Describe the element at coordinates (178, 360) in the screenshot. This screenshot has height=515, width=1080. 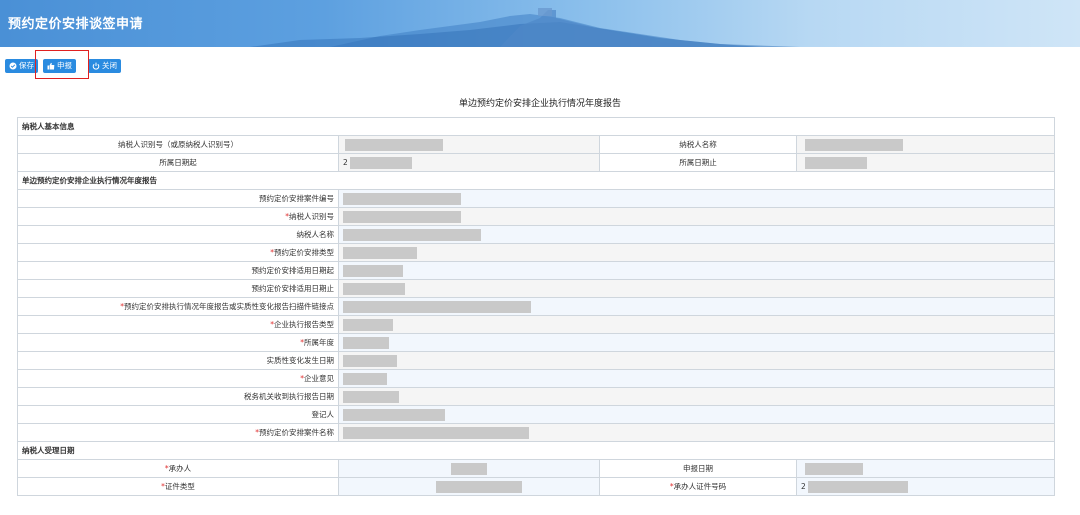
I see `report-row-label: 实质性变化发生日期` at that location.